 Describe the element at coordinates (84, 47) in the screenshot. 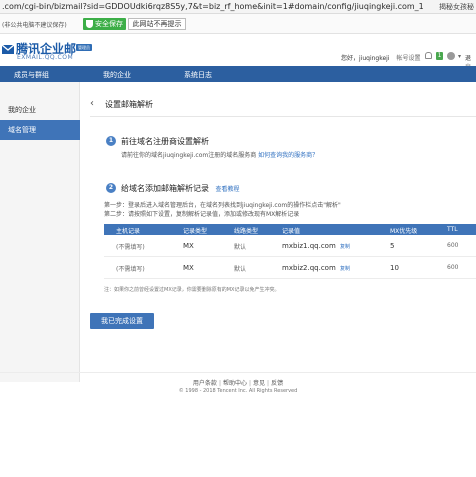

I see `admin-badge: 管理员` at that location.